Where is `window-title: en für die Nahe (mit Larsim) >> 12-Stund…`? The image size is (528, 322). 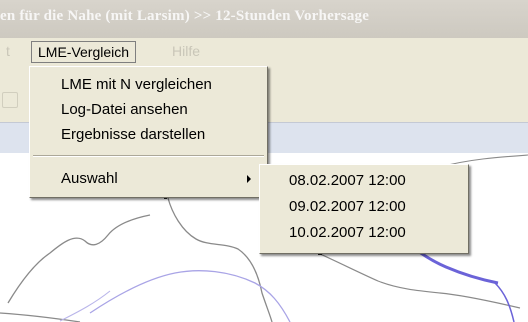 window-title: en für die Nahe (mit Larsim) >> 12-Stund… is located at coordinates (185, 16).